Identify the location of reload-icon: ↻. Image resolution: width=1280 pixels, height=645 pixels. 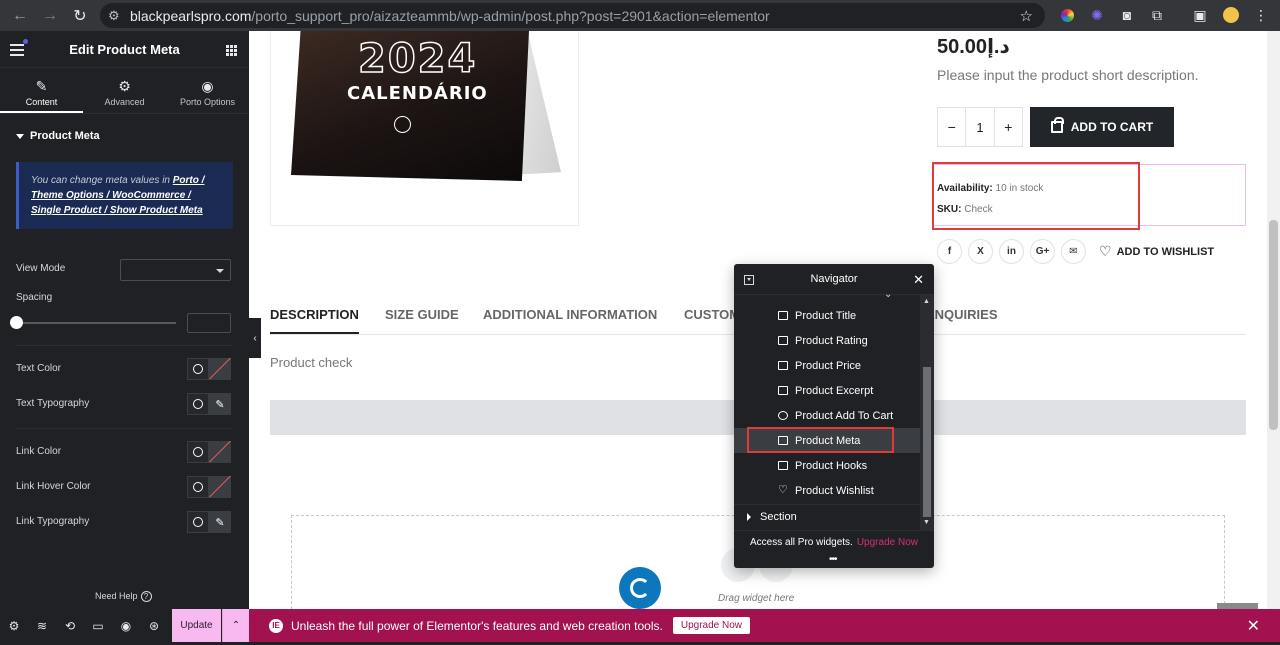
(80, 16).